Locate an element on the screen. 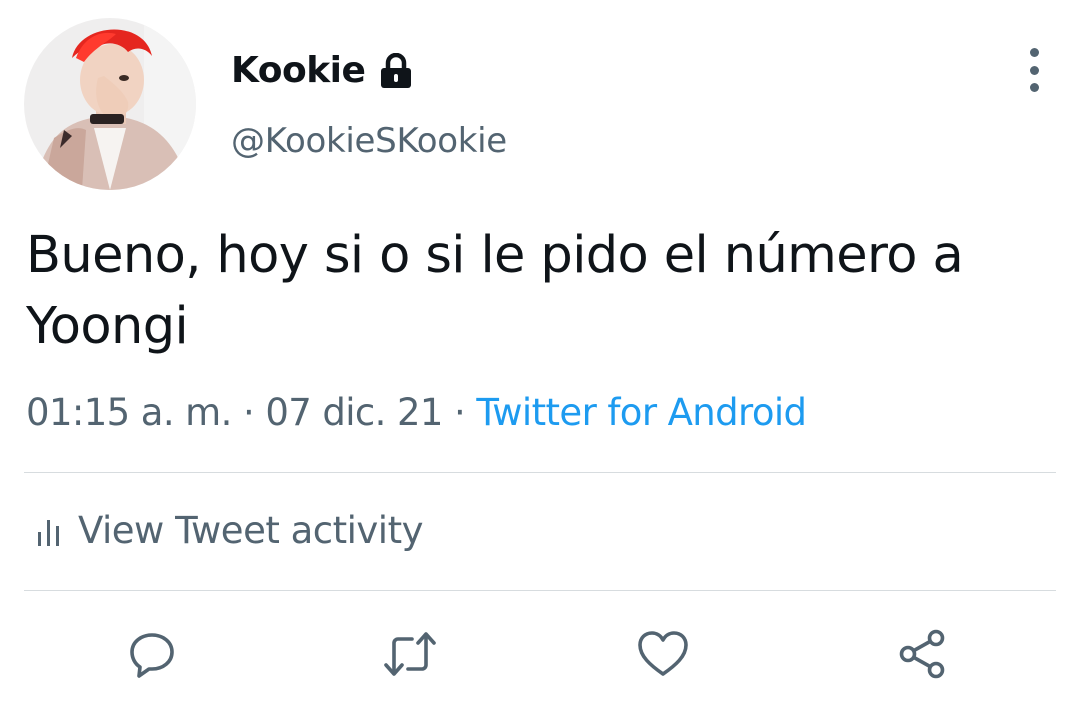 Image resolution: width=1080 pixels, height=727 pixels. user-handle: @KookieSKookie is located at coordinates (369, 141).